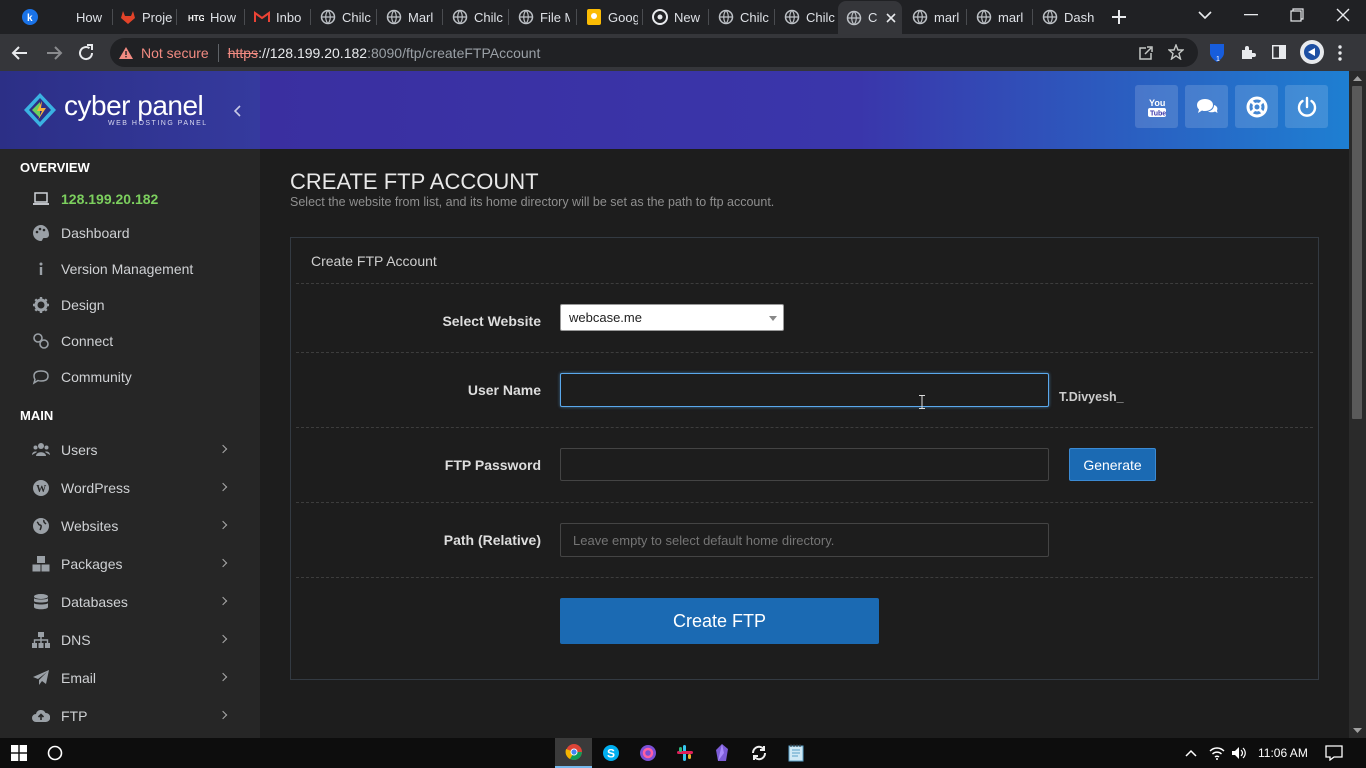  Describe the element at coordinates (175, 53) in the screenshot. I see `security-label: Not secure` at that location.